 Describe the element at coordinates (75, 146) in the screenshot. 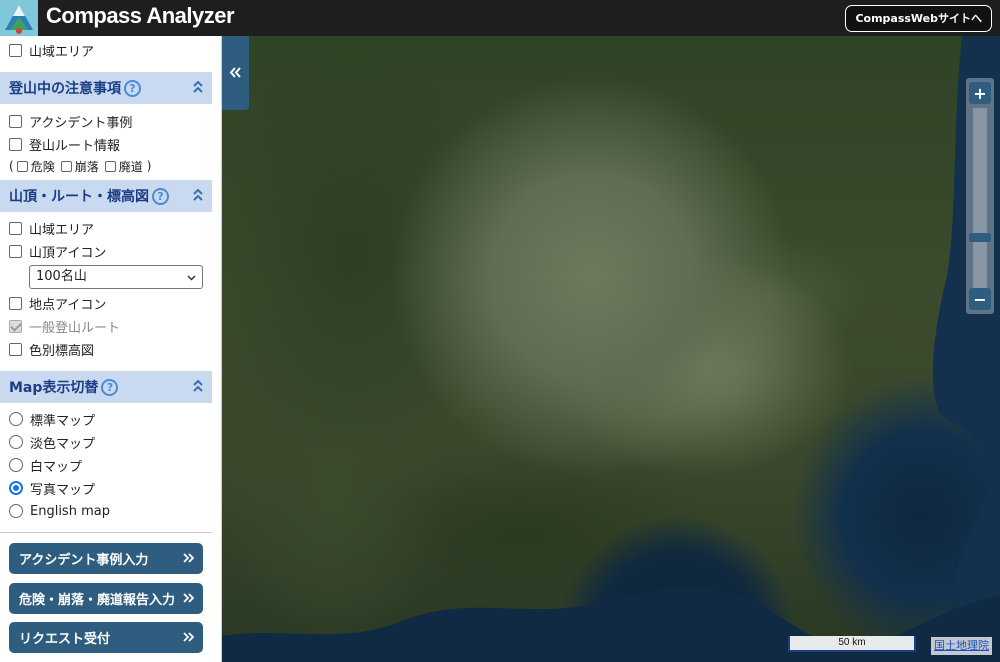

I see `checkbox-label: 登山ルート情報` at that location.